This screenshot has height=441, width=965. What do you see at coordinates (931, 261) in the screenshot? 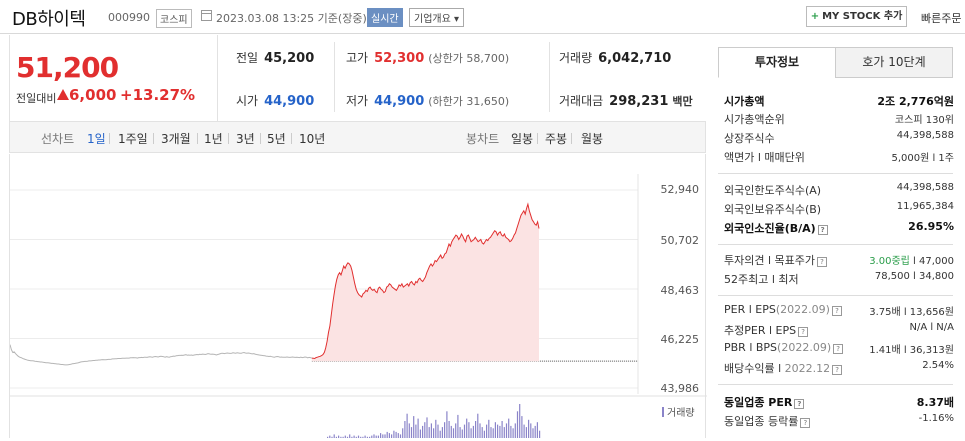
I see `target-price: l 47,000` at bounding box center [931, 261].